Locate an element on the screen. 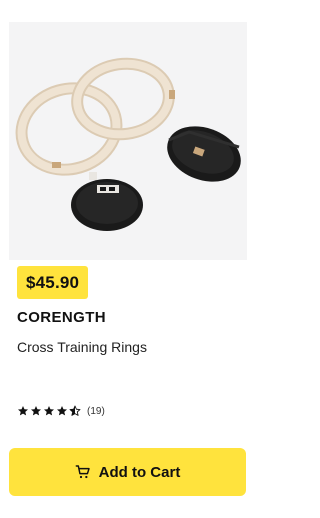 The width and height of the screenshot is (320, 518). price: $45.90 is located at coordinates (53, 282).